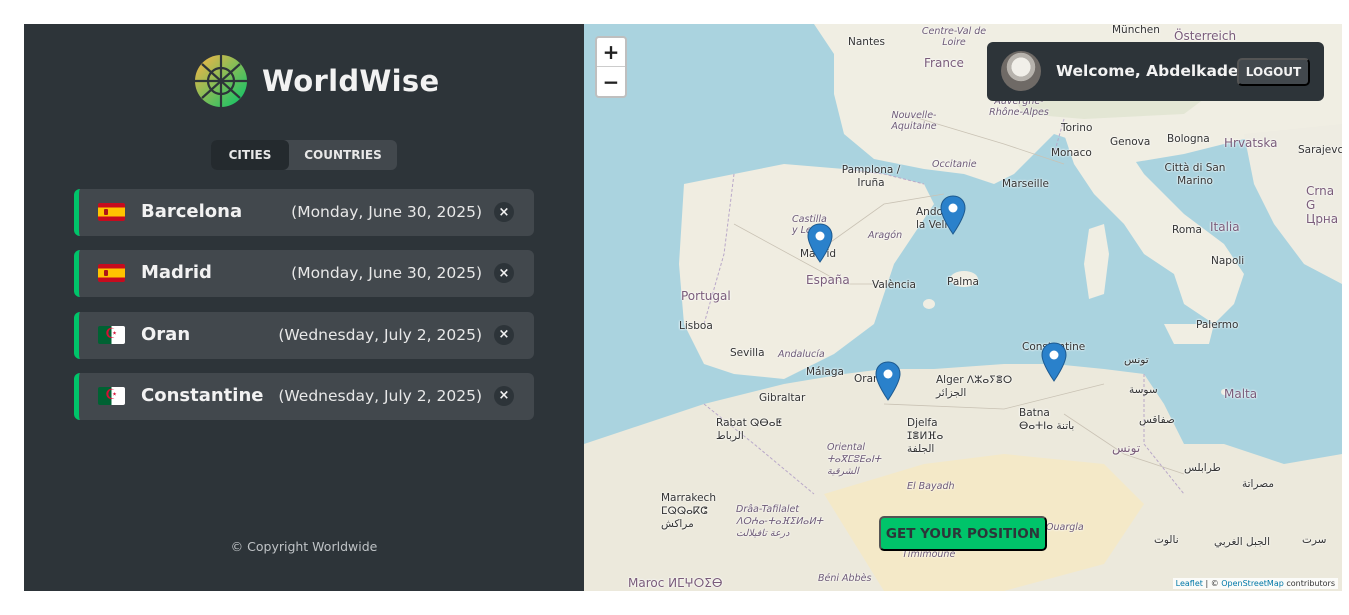 Image resolution: width=1349 pixels, height=615 pixels. I want to click on globe-logo-icon, so click(221, 81).